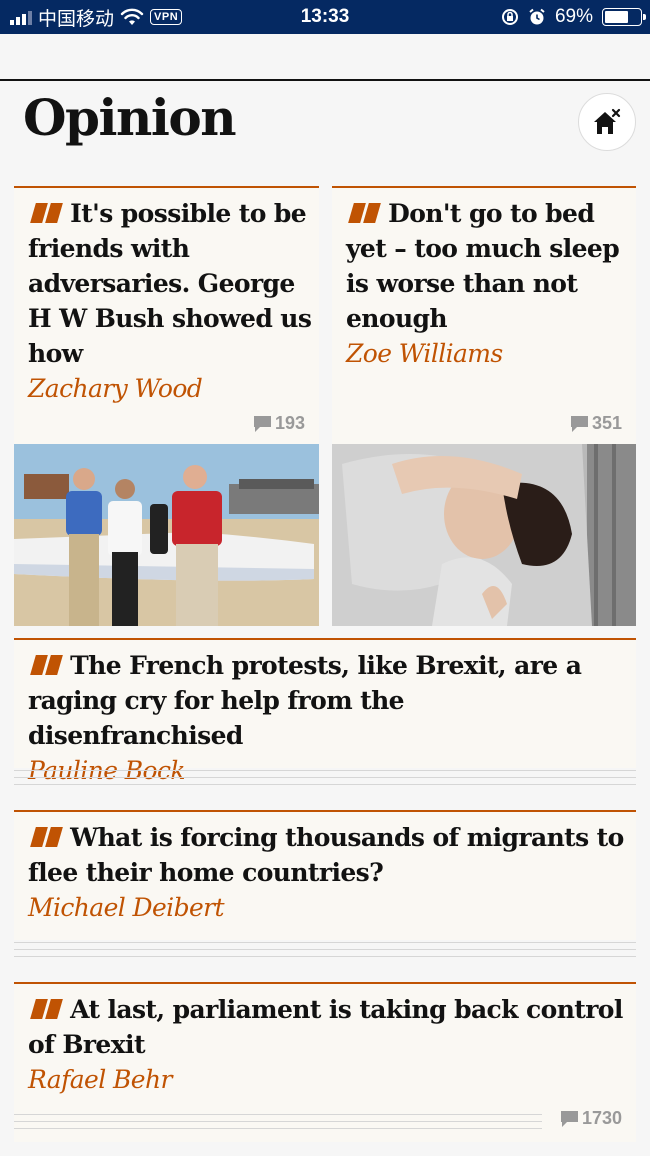 The height and width of the screenshot is (1156, 650). Describe the element at coordinates (326, 1079) in the screenshot. I see `article-byline: Rafael Behr` at that location.